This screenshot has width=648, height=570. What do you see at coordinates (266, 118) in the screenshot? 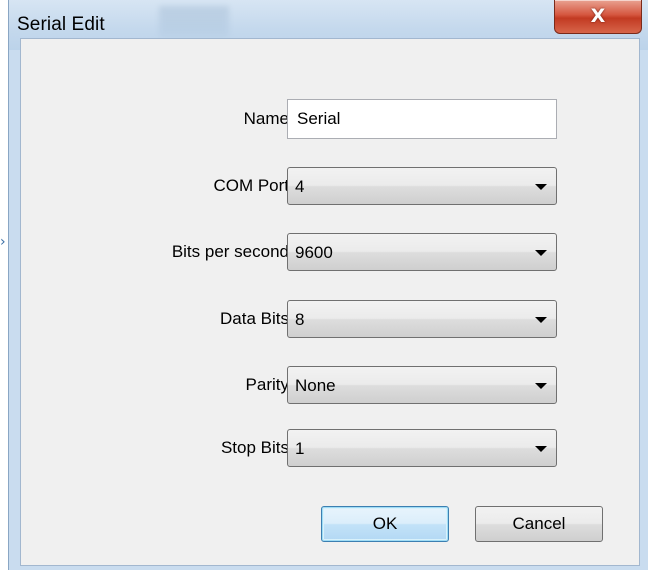
I see `name-label: Name` at bounding box center [266, 118].